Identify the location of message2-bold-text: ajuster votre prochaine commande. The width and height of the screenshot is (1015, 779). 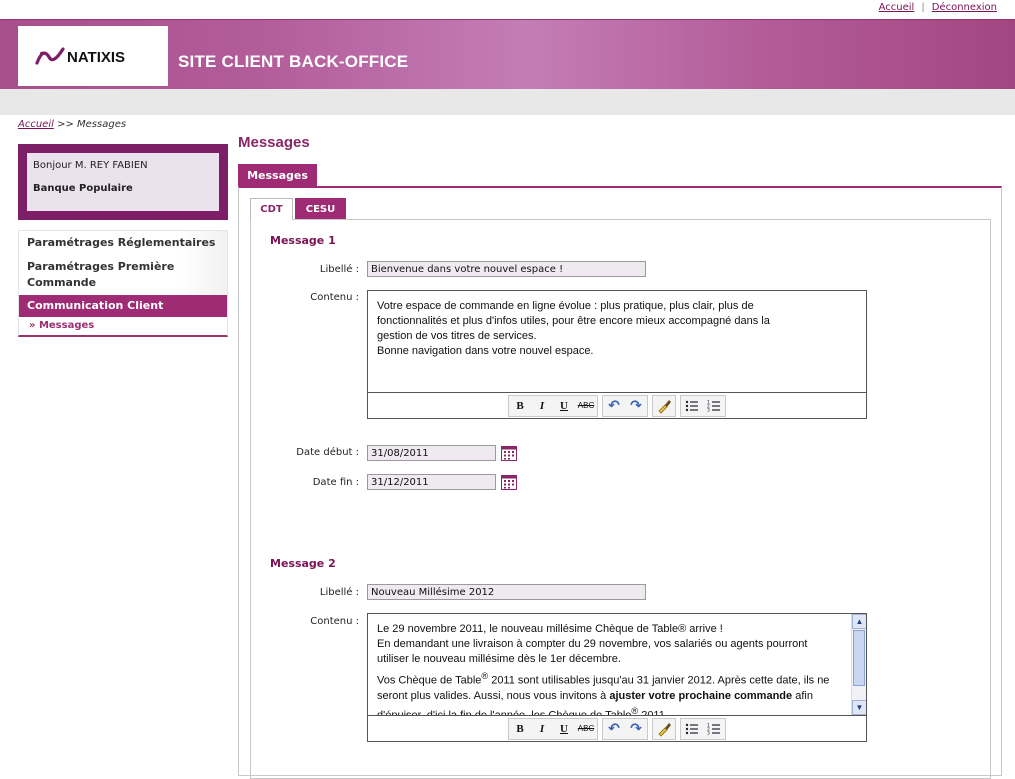
(701, 695).